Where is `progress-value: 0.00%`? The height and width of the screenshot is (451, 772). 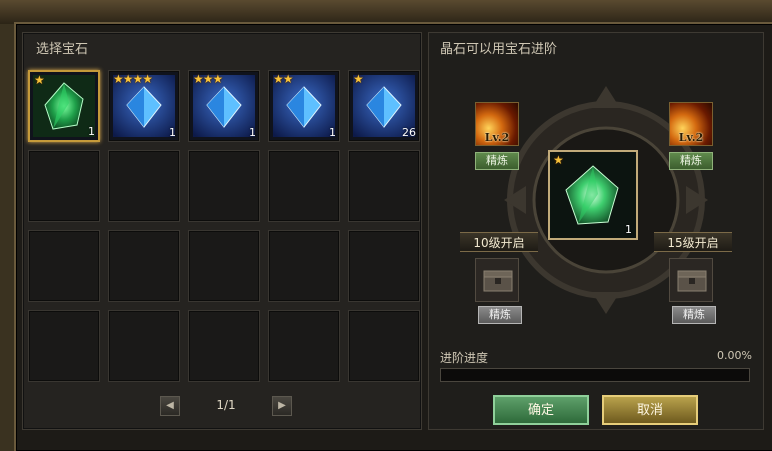
progress-value: 0.00% is located at coordinates (734, 355).